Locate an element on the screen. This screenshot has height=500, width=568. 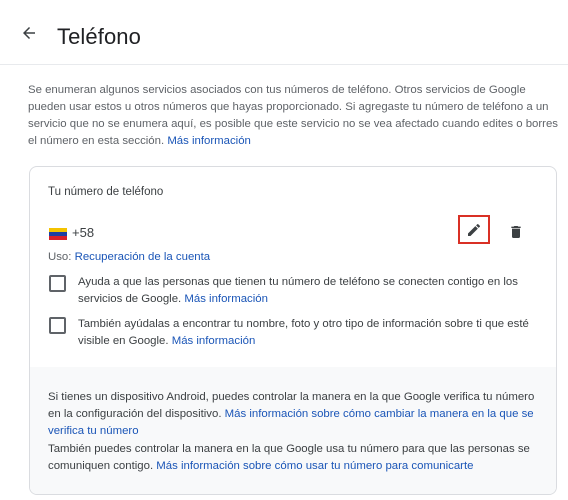
option-find-more-info-link: Más información is located at coordinates (214, 341).